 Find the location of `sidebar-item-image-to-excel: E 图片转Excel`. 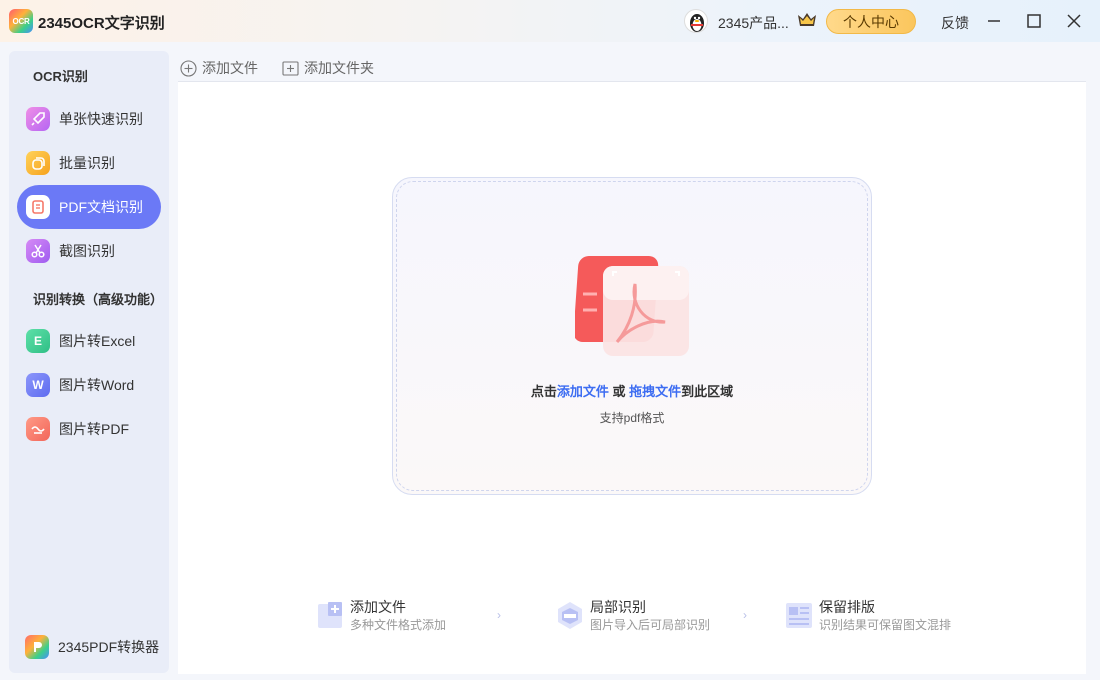

sidebar-item-image-to-excel: E 图片转Excel is located at coordinates (89, 341).